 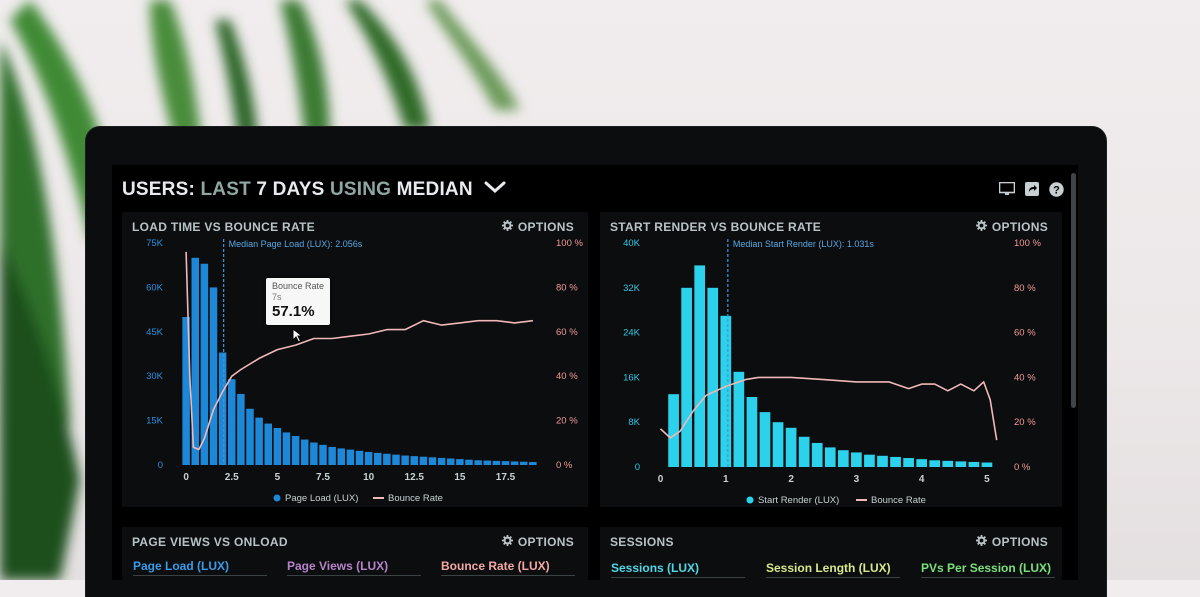 What do you see at coordinates (337, 566) in the screenshot?
I see `tab-page-views: Page Views (LUX)` at bounding box center [337, 566].